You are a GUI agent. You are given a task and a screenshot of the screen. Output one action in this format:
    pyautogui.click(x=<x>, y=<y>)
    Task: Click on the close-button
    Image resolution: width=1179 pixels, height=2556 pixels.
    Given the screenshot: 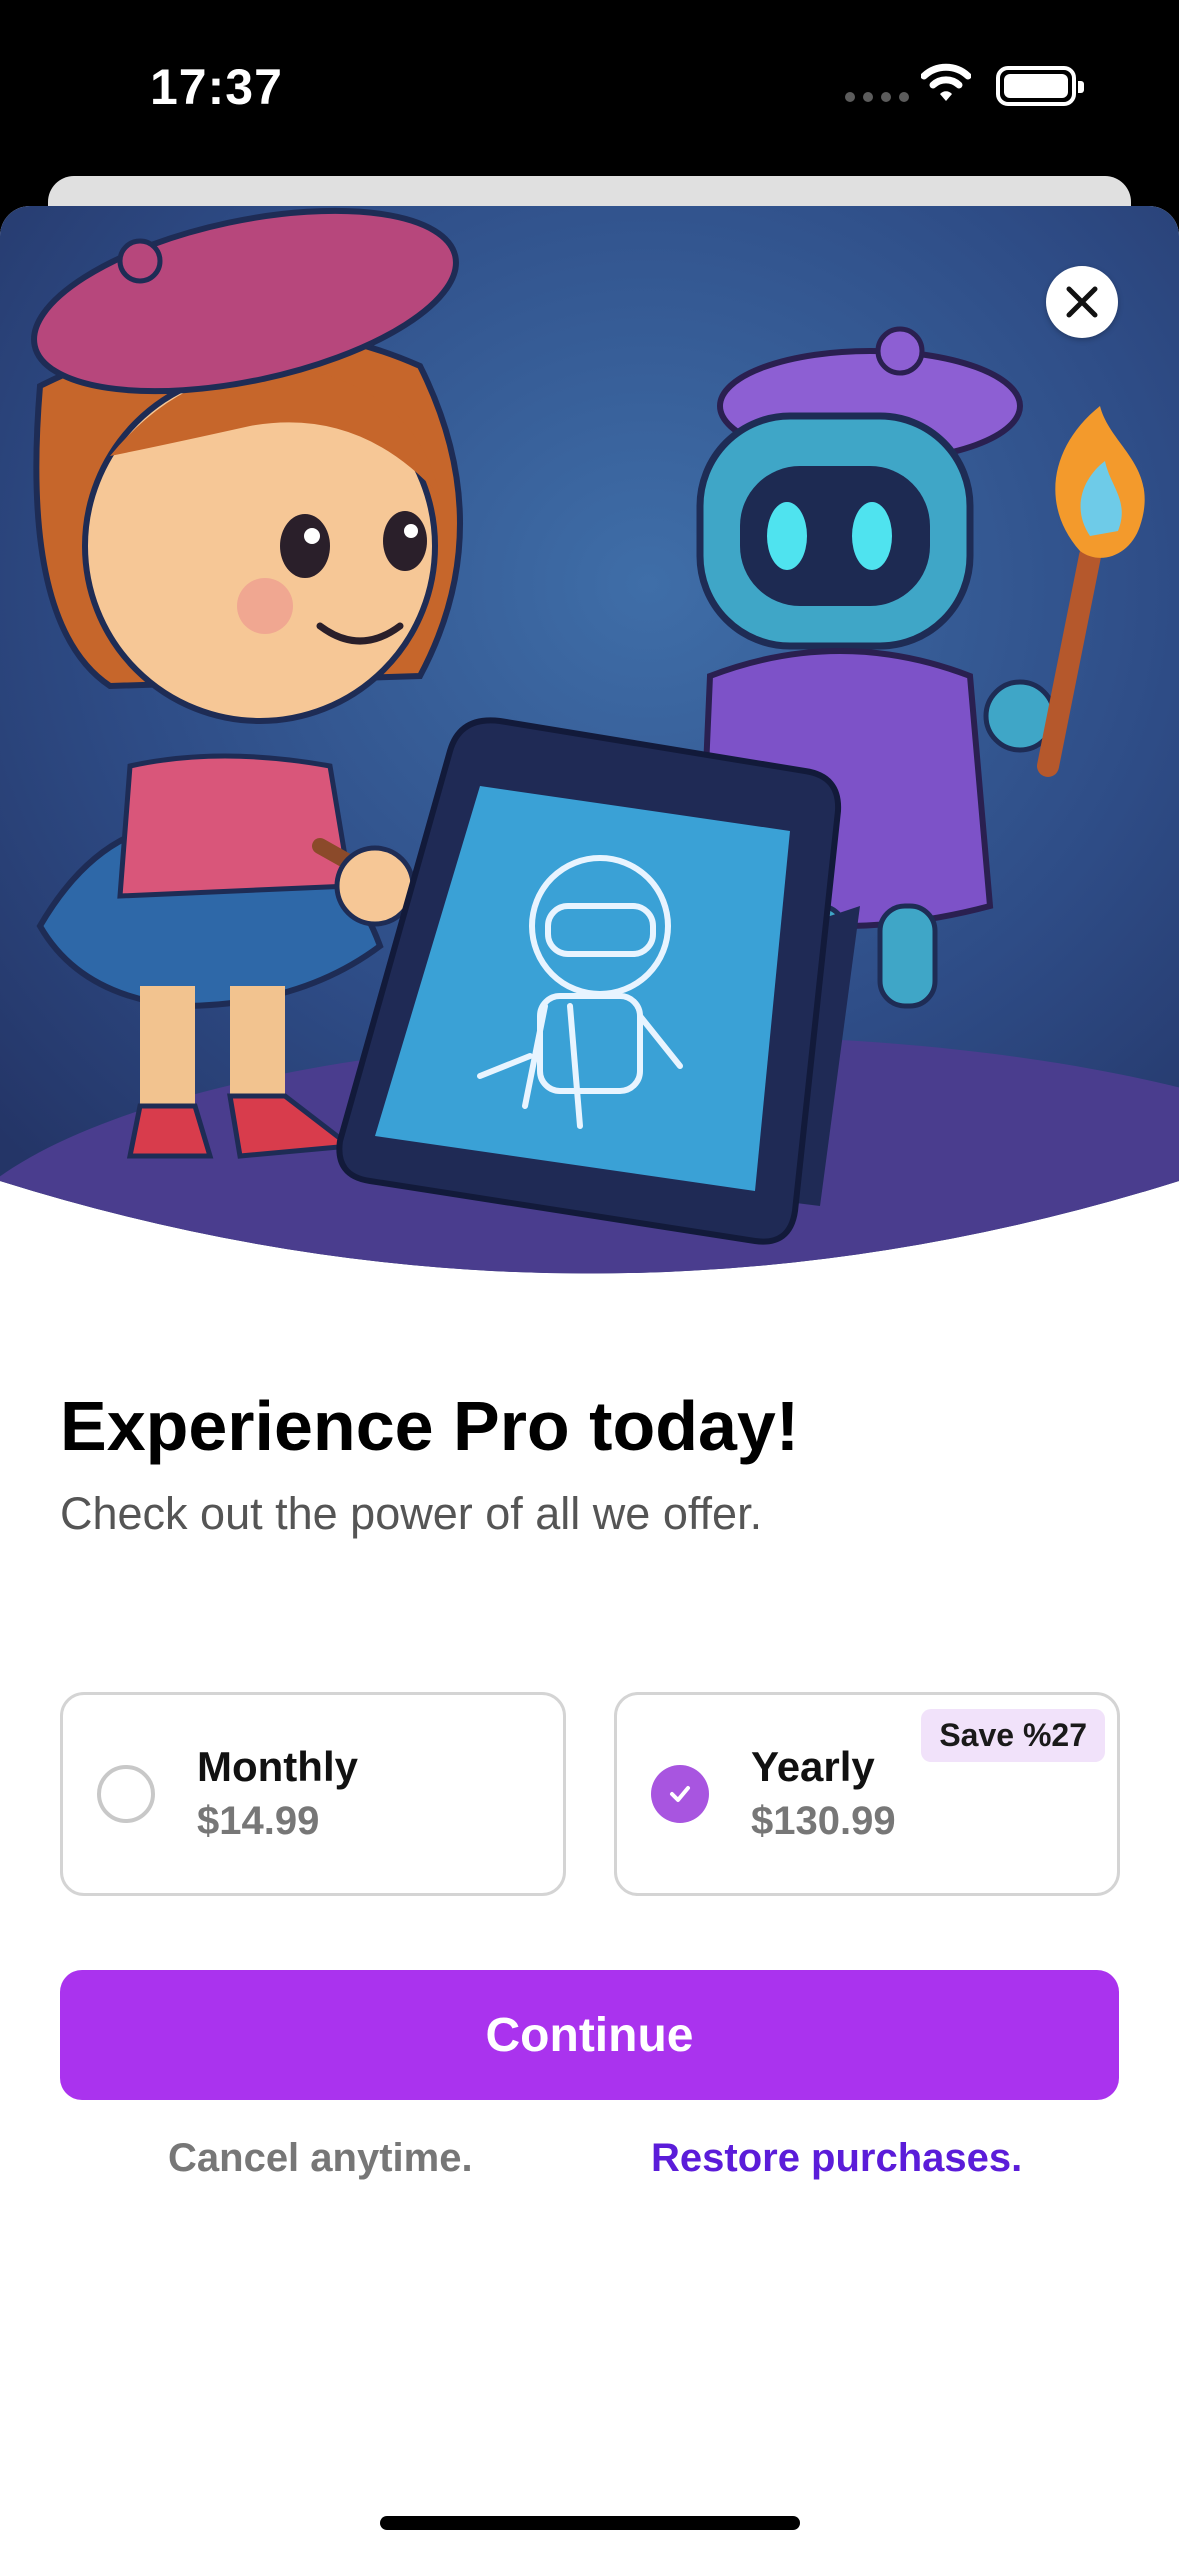 What is the action you would take?
    pyautogui.click(x=1082, y=302)
    